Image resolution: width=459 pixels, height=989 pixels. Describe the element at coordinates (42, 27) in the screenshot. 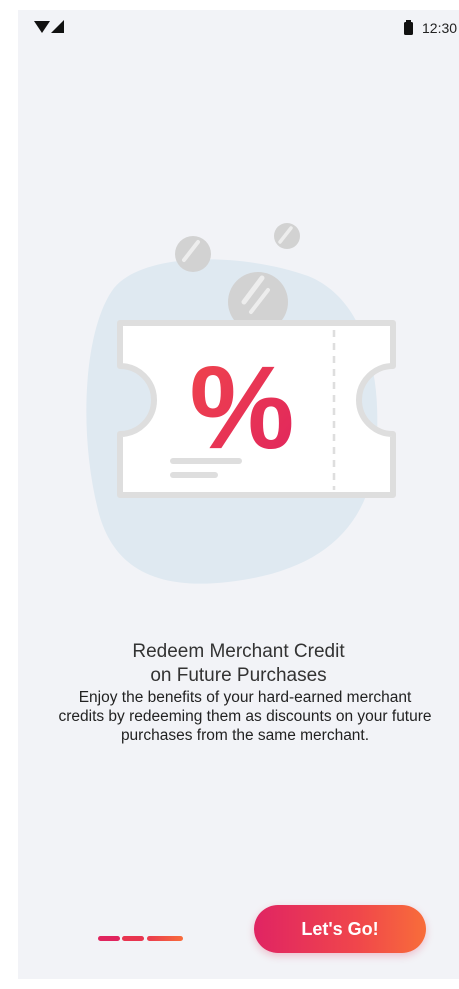

I see `wifi-icon` at that location.